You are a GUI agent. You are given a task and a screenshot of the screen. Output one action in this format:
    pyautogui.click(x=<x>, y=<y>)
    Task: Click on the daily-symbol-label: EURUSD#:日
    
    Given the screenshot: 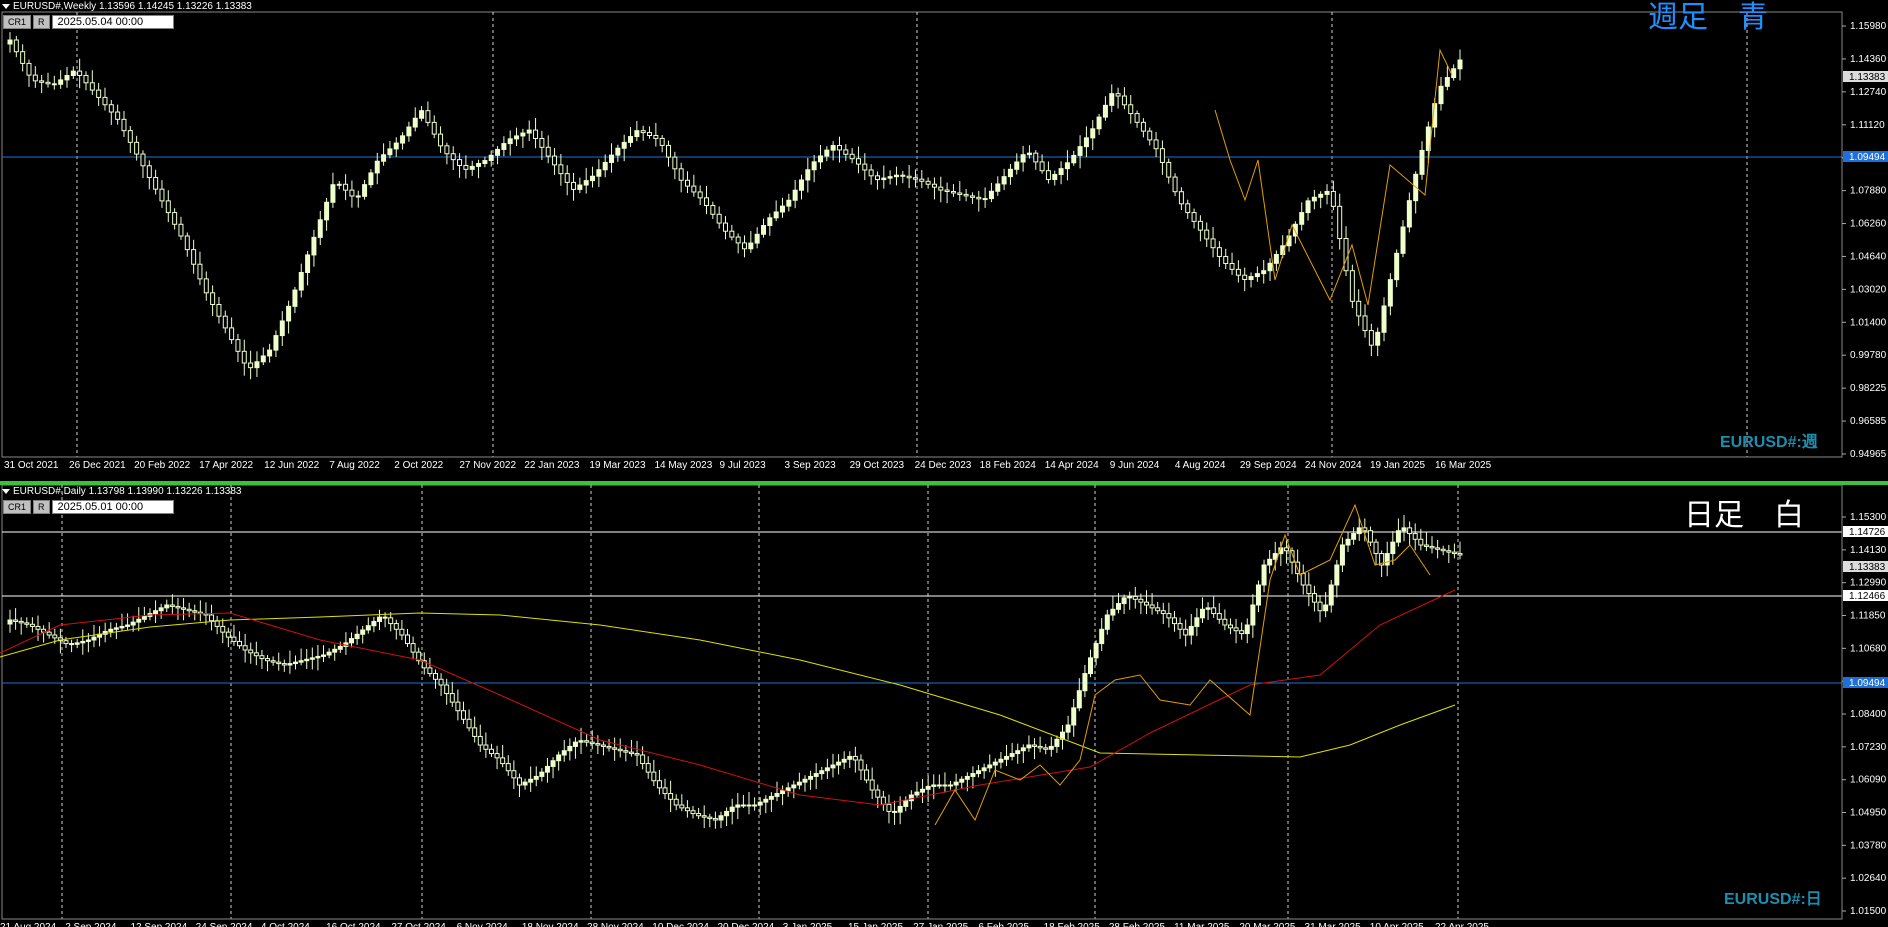 What is the action you would take?
    pyautogui.click(x=1773, y=899)
    